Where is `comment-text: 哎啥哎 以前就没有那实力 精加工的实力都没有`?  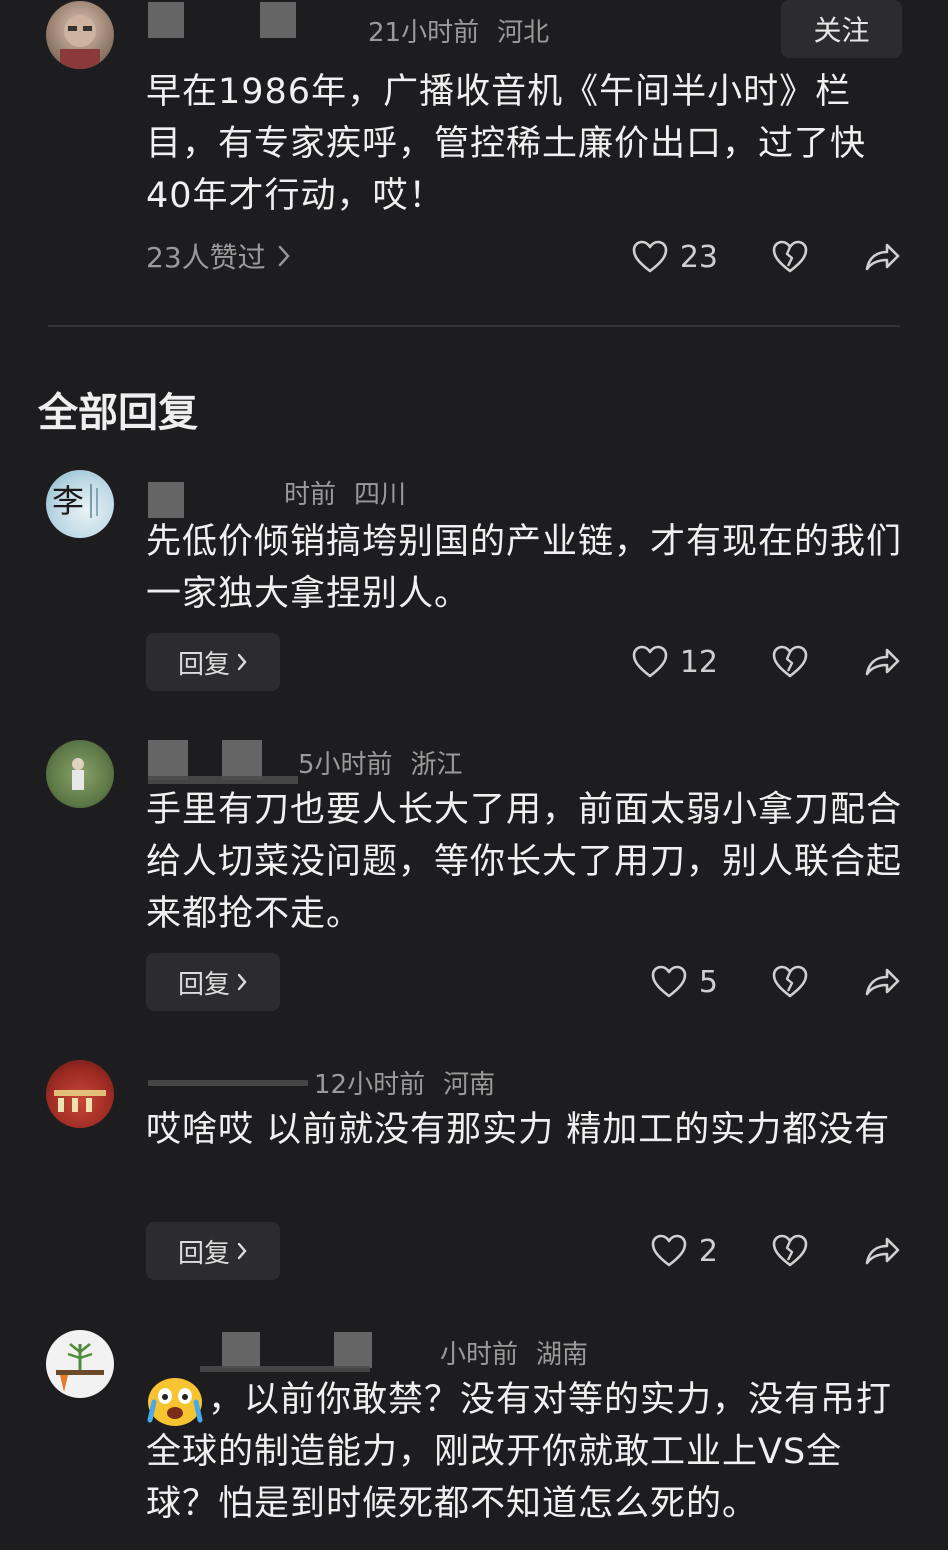
comment-text: 哎啥哎 以前就没有那实力 精加工的实力都没有 is located at coordinates (518, 1130).